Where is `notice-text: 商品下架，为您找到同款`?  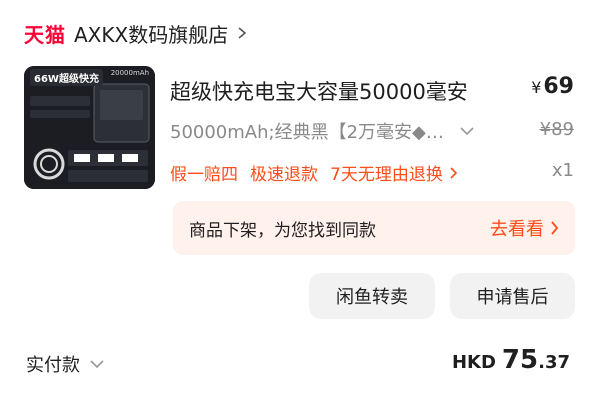
notice-text: 商品下架，为您找到同款 is located at coordinates (282, 230).